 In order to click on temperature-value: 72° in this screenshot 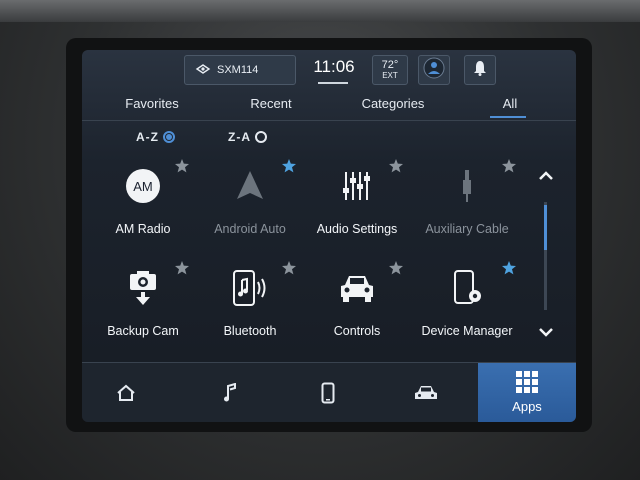, I will do `click(390, 65)`.